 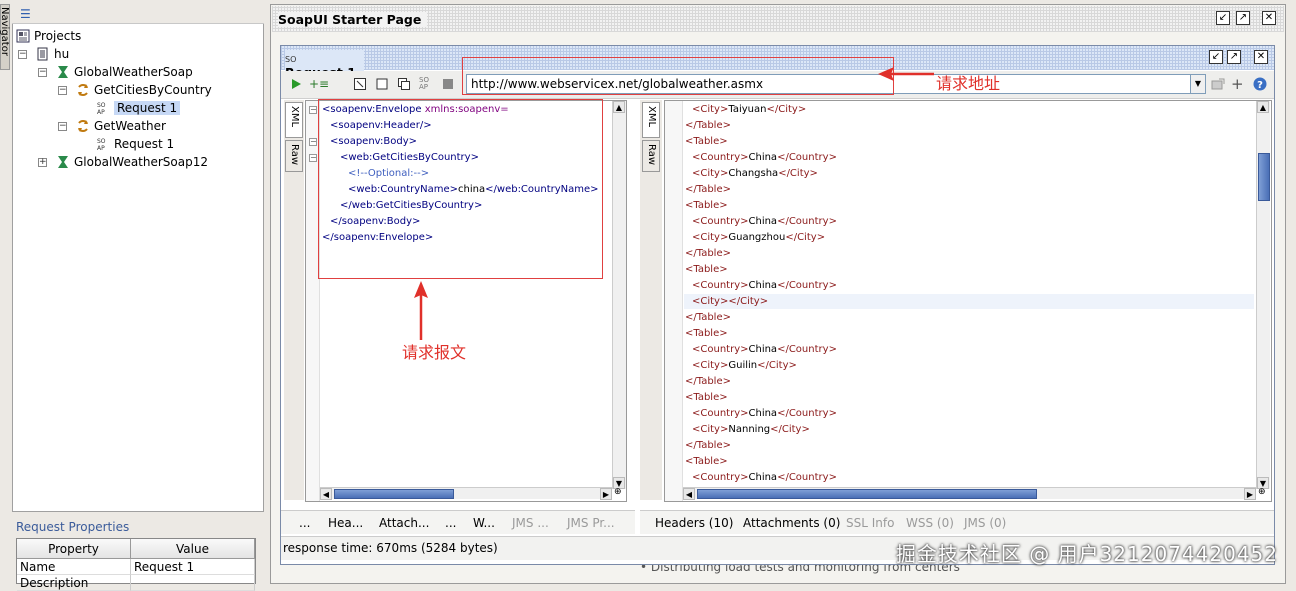 I want to click on endpoint-dropdown-icon: ▼, so click(x=1198, y=84).